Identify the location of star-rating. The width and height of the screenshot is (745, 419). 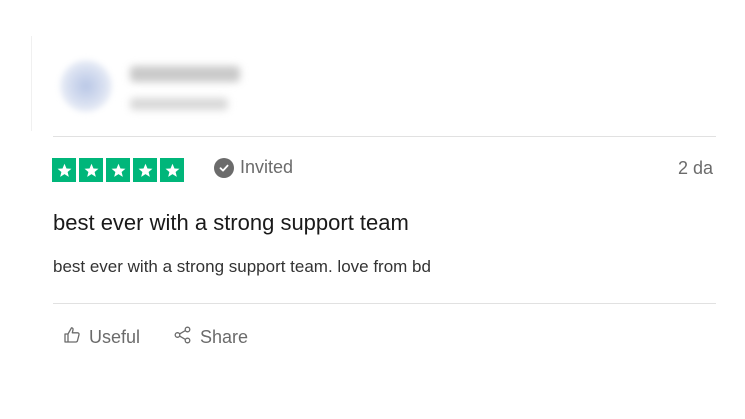
(118, 170).